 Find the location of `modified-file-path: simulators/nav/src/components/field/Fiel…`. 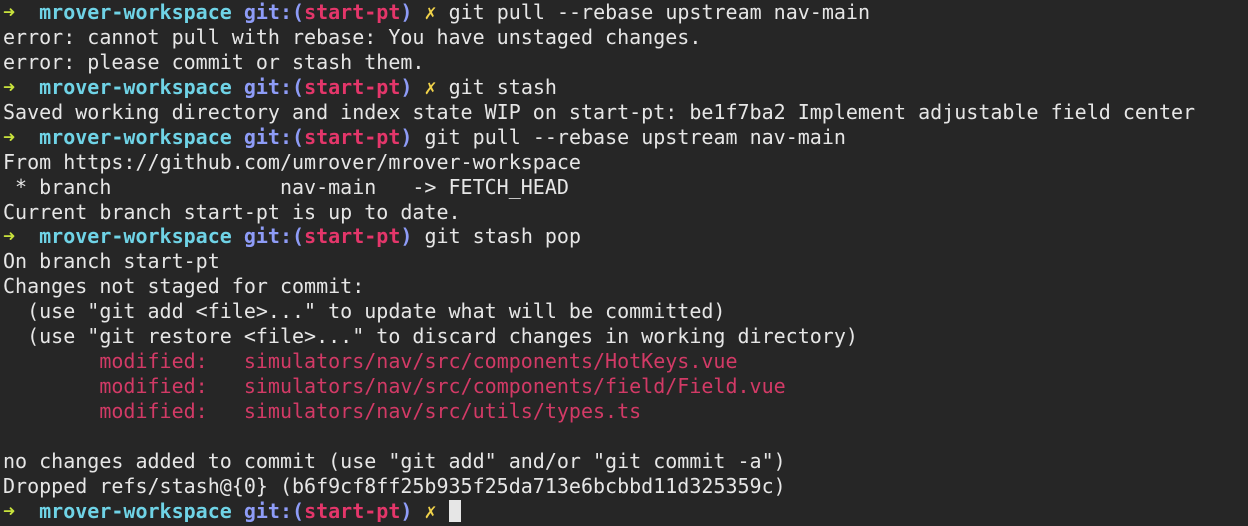

modified-file-path: simulators/nav/src/components/field/Fiel… is located at coordinates (514, 386).